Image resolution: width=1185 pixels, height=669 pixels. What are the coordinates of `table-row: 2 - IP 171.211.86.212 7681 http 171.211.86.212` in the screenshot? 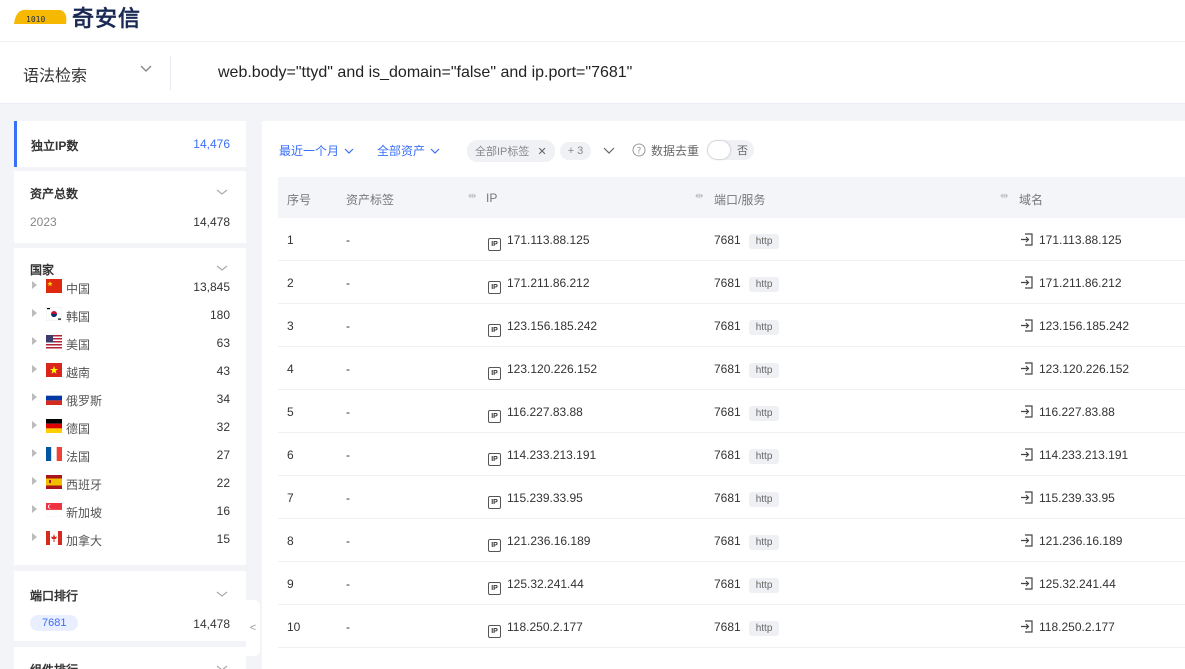 It's located at (731, 282).